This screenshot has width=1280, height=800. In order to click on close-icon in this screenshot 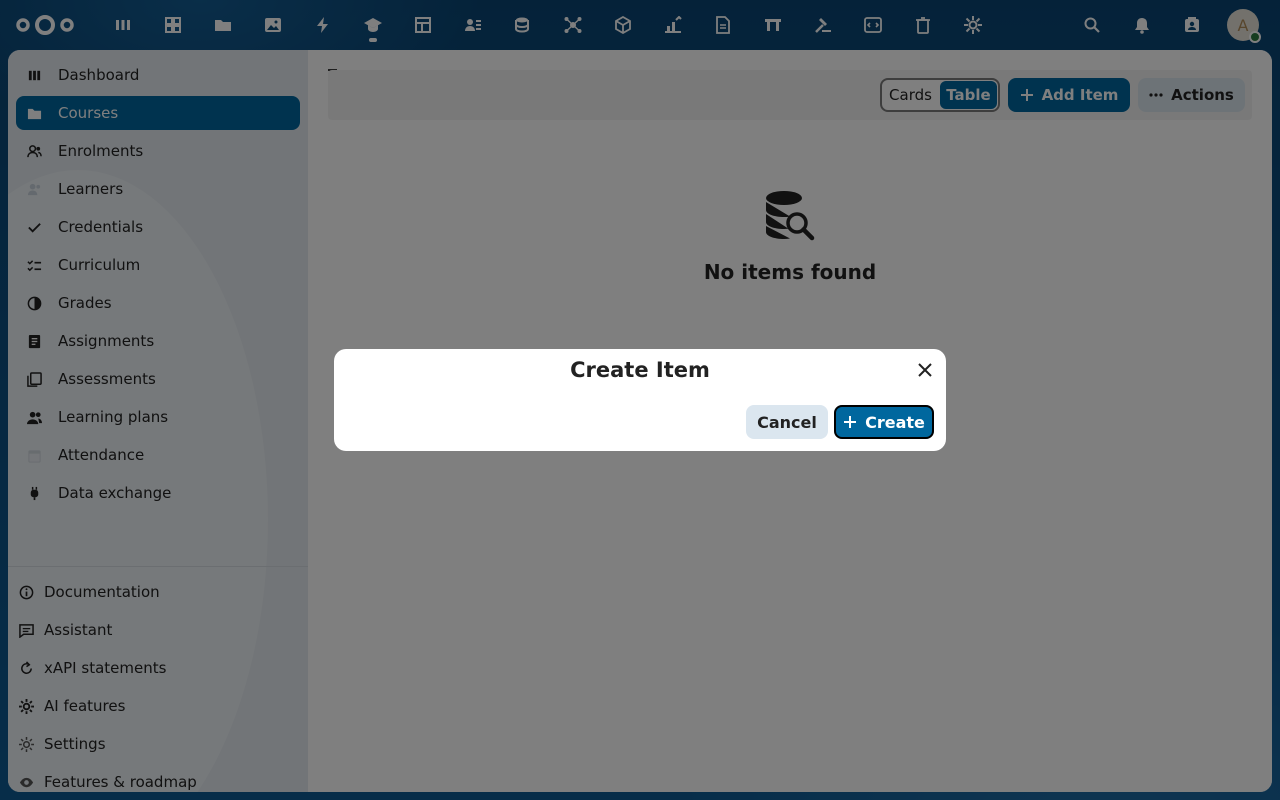, I will do `click(925, 370)`.